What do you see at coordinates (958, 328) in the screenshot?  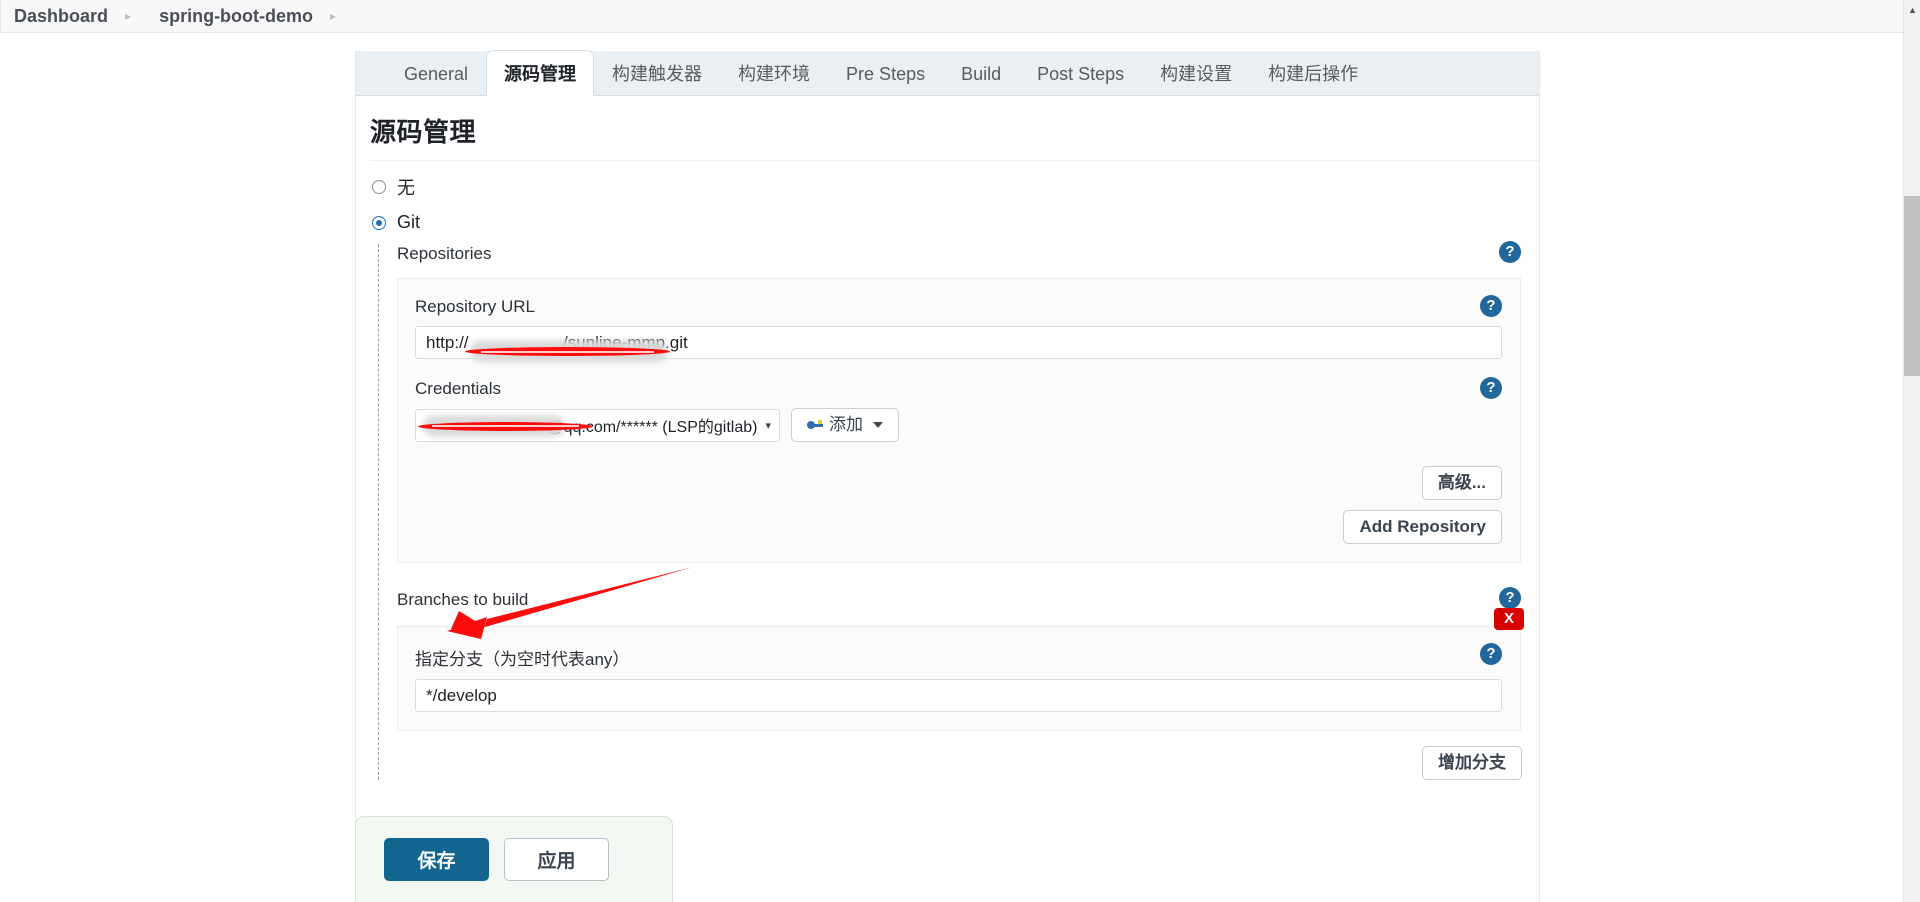 I see `repository-url-field: Repository URL ?` at bounding box center [958, 328].